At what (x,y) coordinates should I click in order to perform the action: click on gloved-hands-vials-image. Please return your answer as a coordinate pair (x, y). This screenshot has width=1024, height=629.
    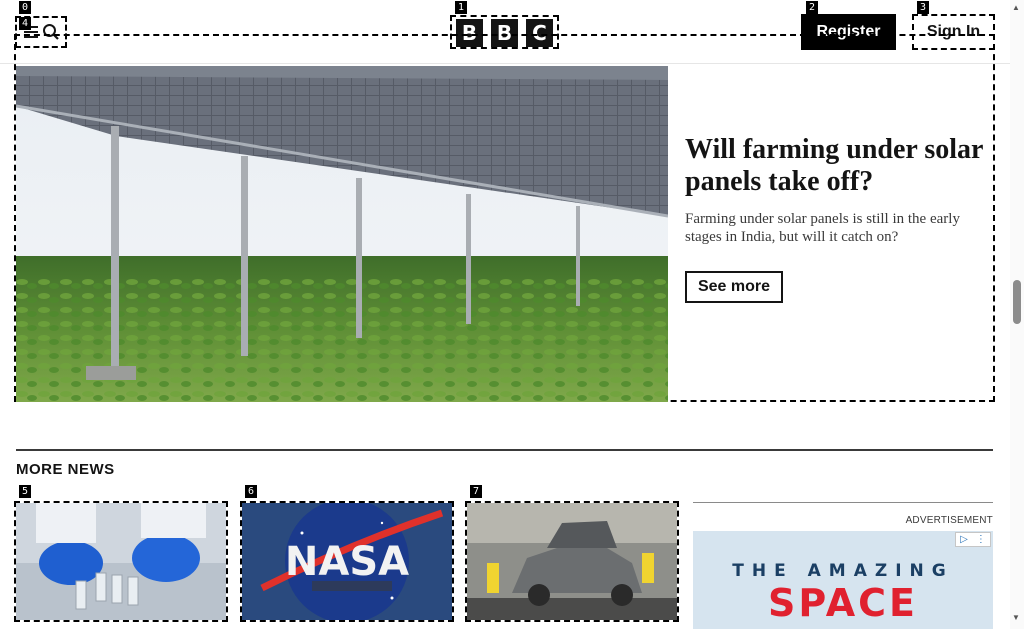
    Looking at the image, I should click on (121, 561).